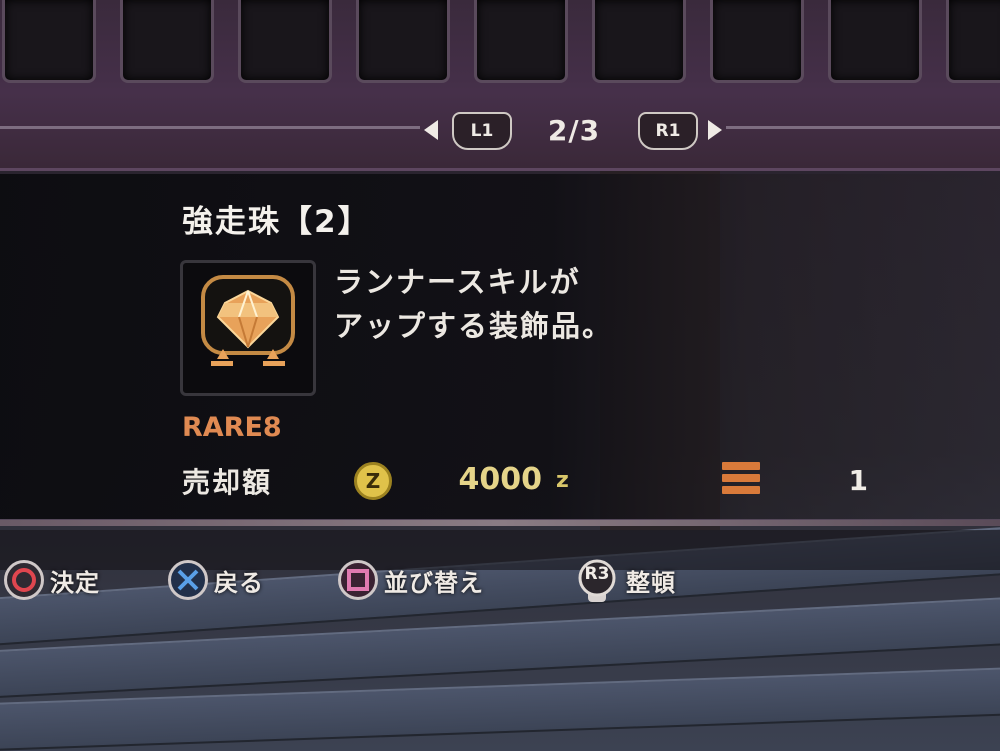  What do you see at coordinates (500, 523) in the screenshot?
I see `panel-divider` at bounding box center [500, 523].